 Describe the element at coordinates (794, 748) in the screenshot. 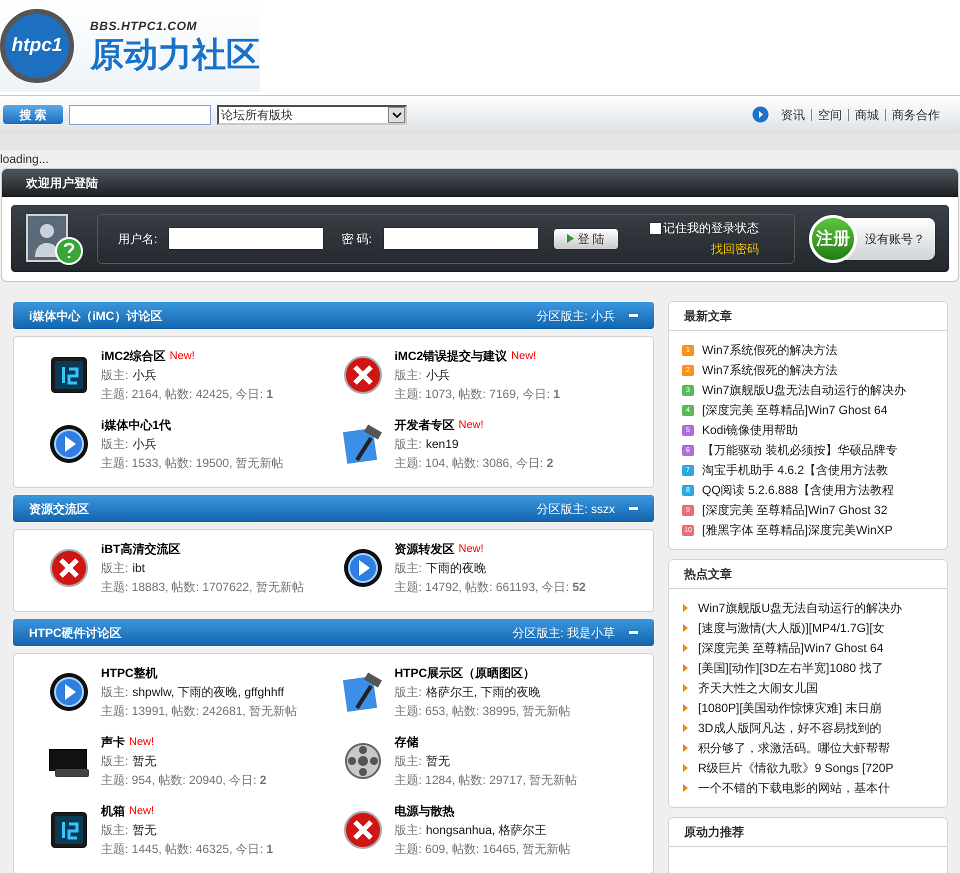

I see `article-link: 积分够了，求激活码。哪位大虾帮帮` at that location.